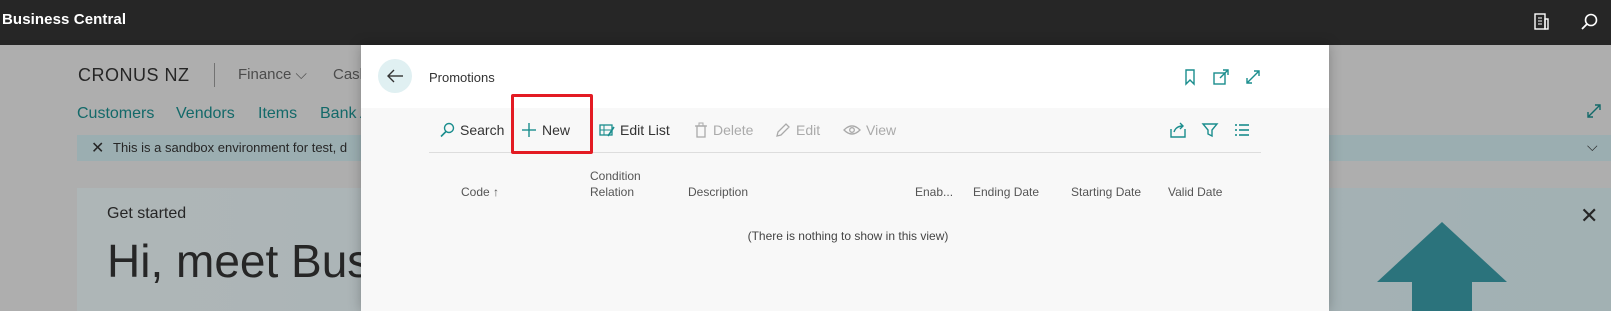 The width and height of the screenshot is (1611, 311). What do you see at coordinates (645, 130) in the screenshot?
I see `edit-list-label: Edit List` at bounding box center [645, 130].